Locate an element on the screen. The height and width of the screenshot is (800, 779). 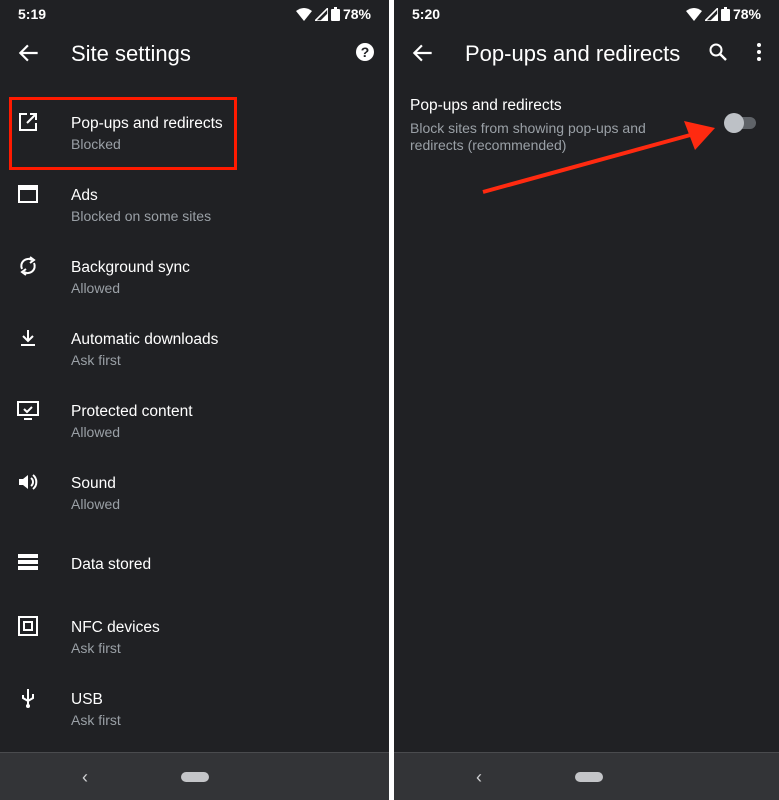
settings-item-sound: Sound Allowed is located at coordinates (194, 484).